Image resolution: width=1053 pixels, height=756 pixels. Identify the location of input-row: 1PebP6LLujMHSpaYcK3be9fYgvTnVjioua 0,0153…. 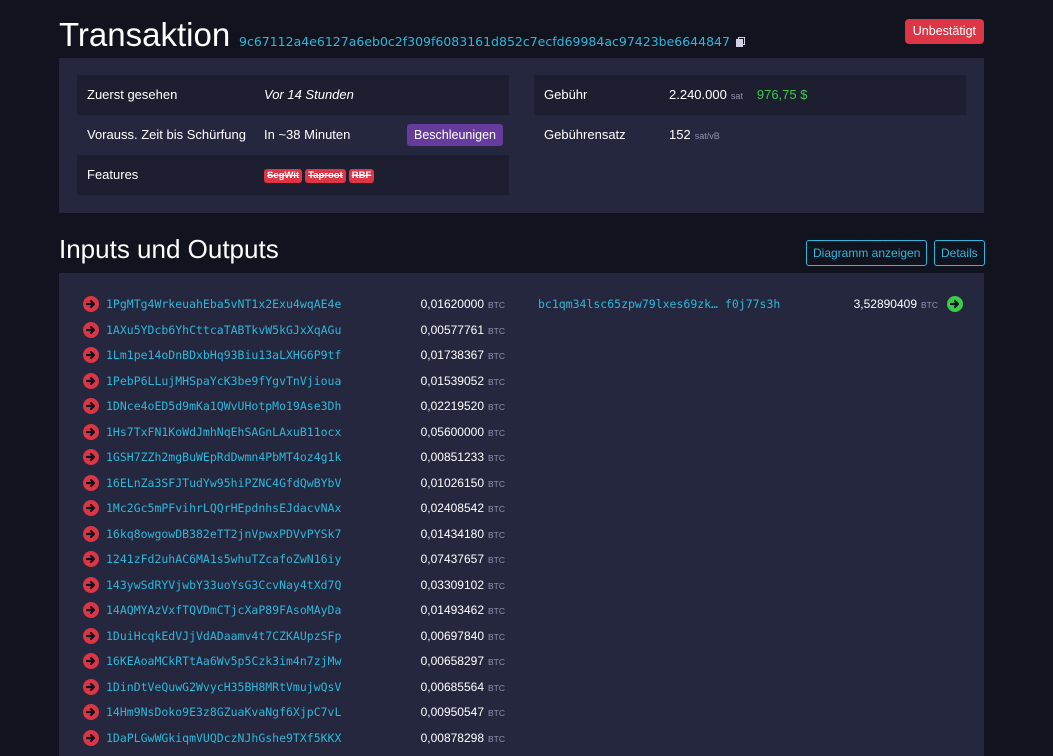
(289, 385).